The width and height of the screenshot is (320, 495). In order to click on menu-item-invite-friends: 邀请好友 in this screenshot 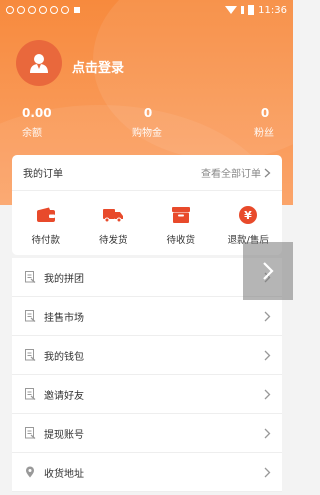, I will do `click(147, 394)`.